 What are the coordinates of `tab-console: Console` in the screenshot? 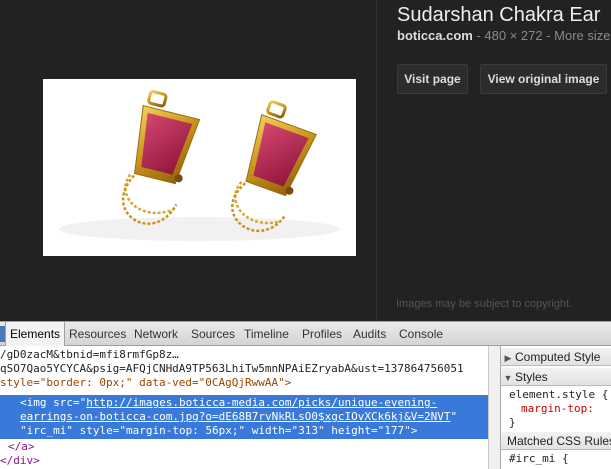 It's located at (421, 334).